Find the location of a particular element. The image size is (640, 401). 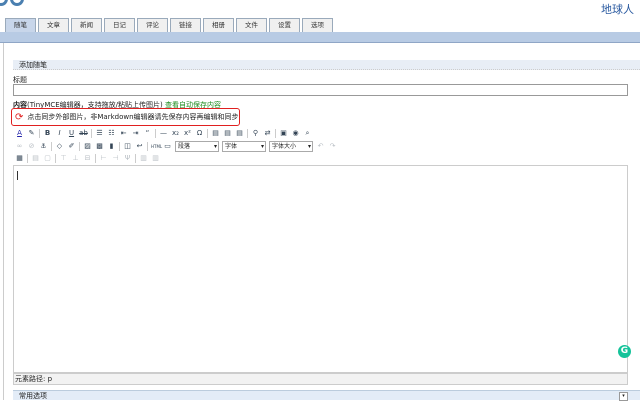

section-title: 添加随笔 is located at coordinates (326, 65).